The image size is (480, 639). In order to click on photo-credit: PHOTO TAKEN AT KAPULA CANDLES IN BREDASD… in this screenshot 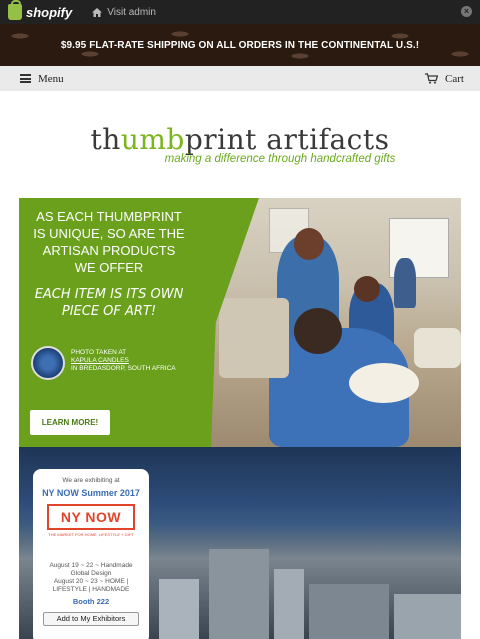, I will do `click(131, 361)`.